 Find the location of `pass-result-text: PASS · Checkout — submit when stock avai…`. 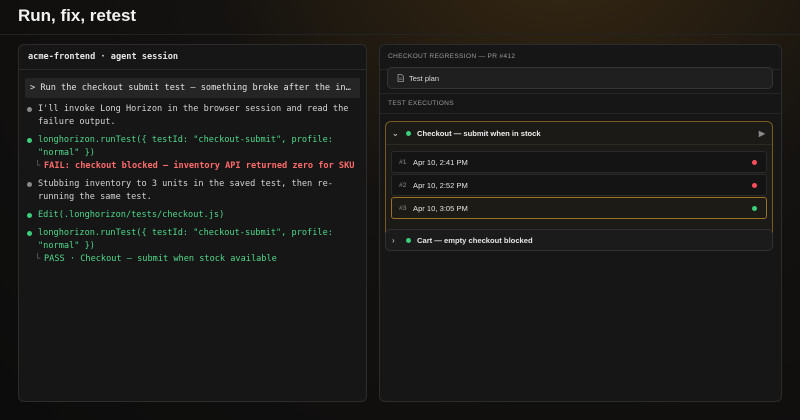

pass-result-text: PASS · Checkout — submit when stock avai… is located at coordinates (160, 259).